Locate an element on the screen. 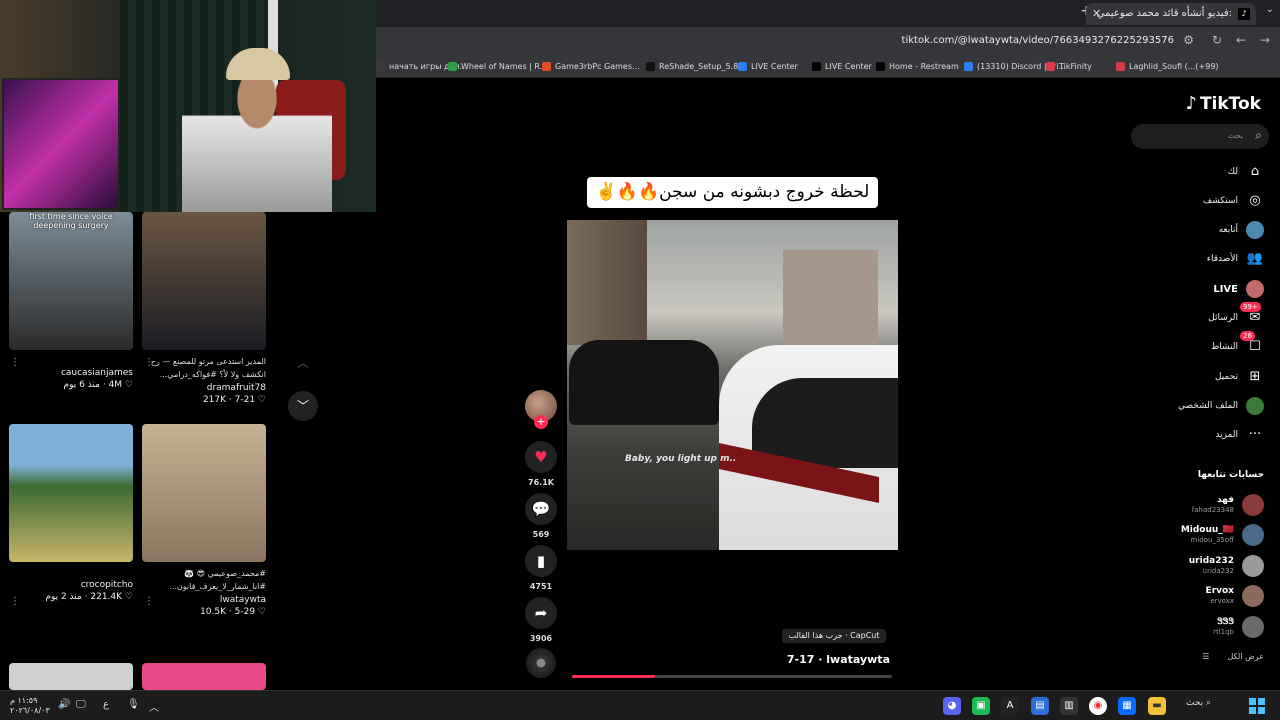 This screenshot has height=720, width=1280. comment-action: 💬 569 is located at coordinates (541, 516).